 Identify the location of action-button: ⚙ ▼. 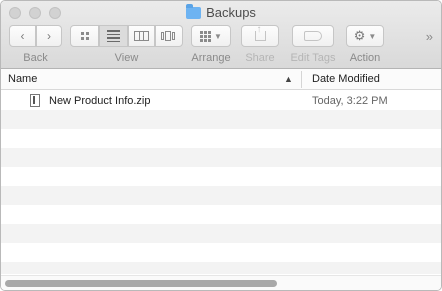
(365, 36).